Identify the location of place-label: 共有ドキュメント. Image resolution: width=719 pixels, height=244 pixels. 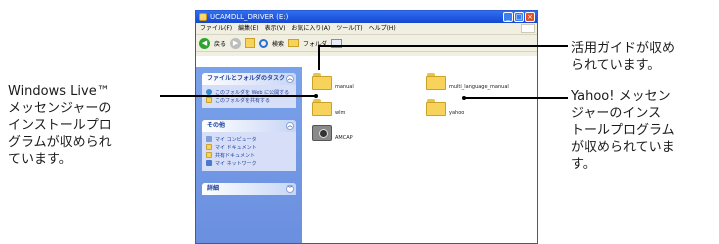
(235, 155).